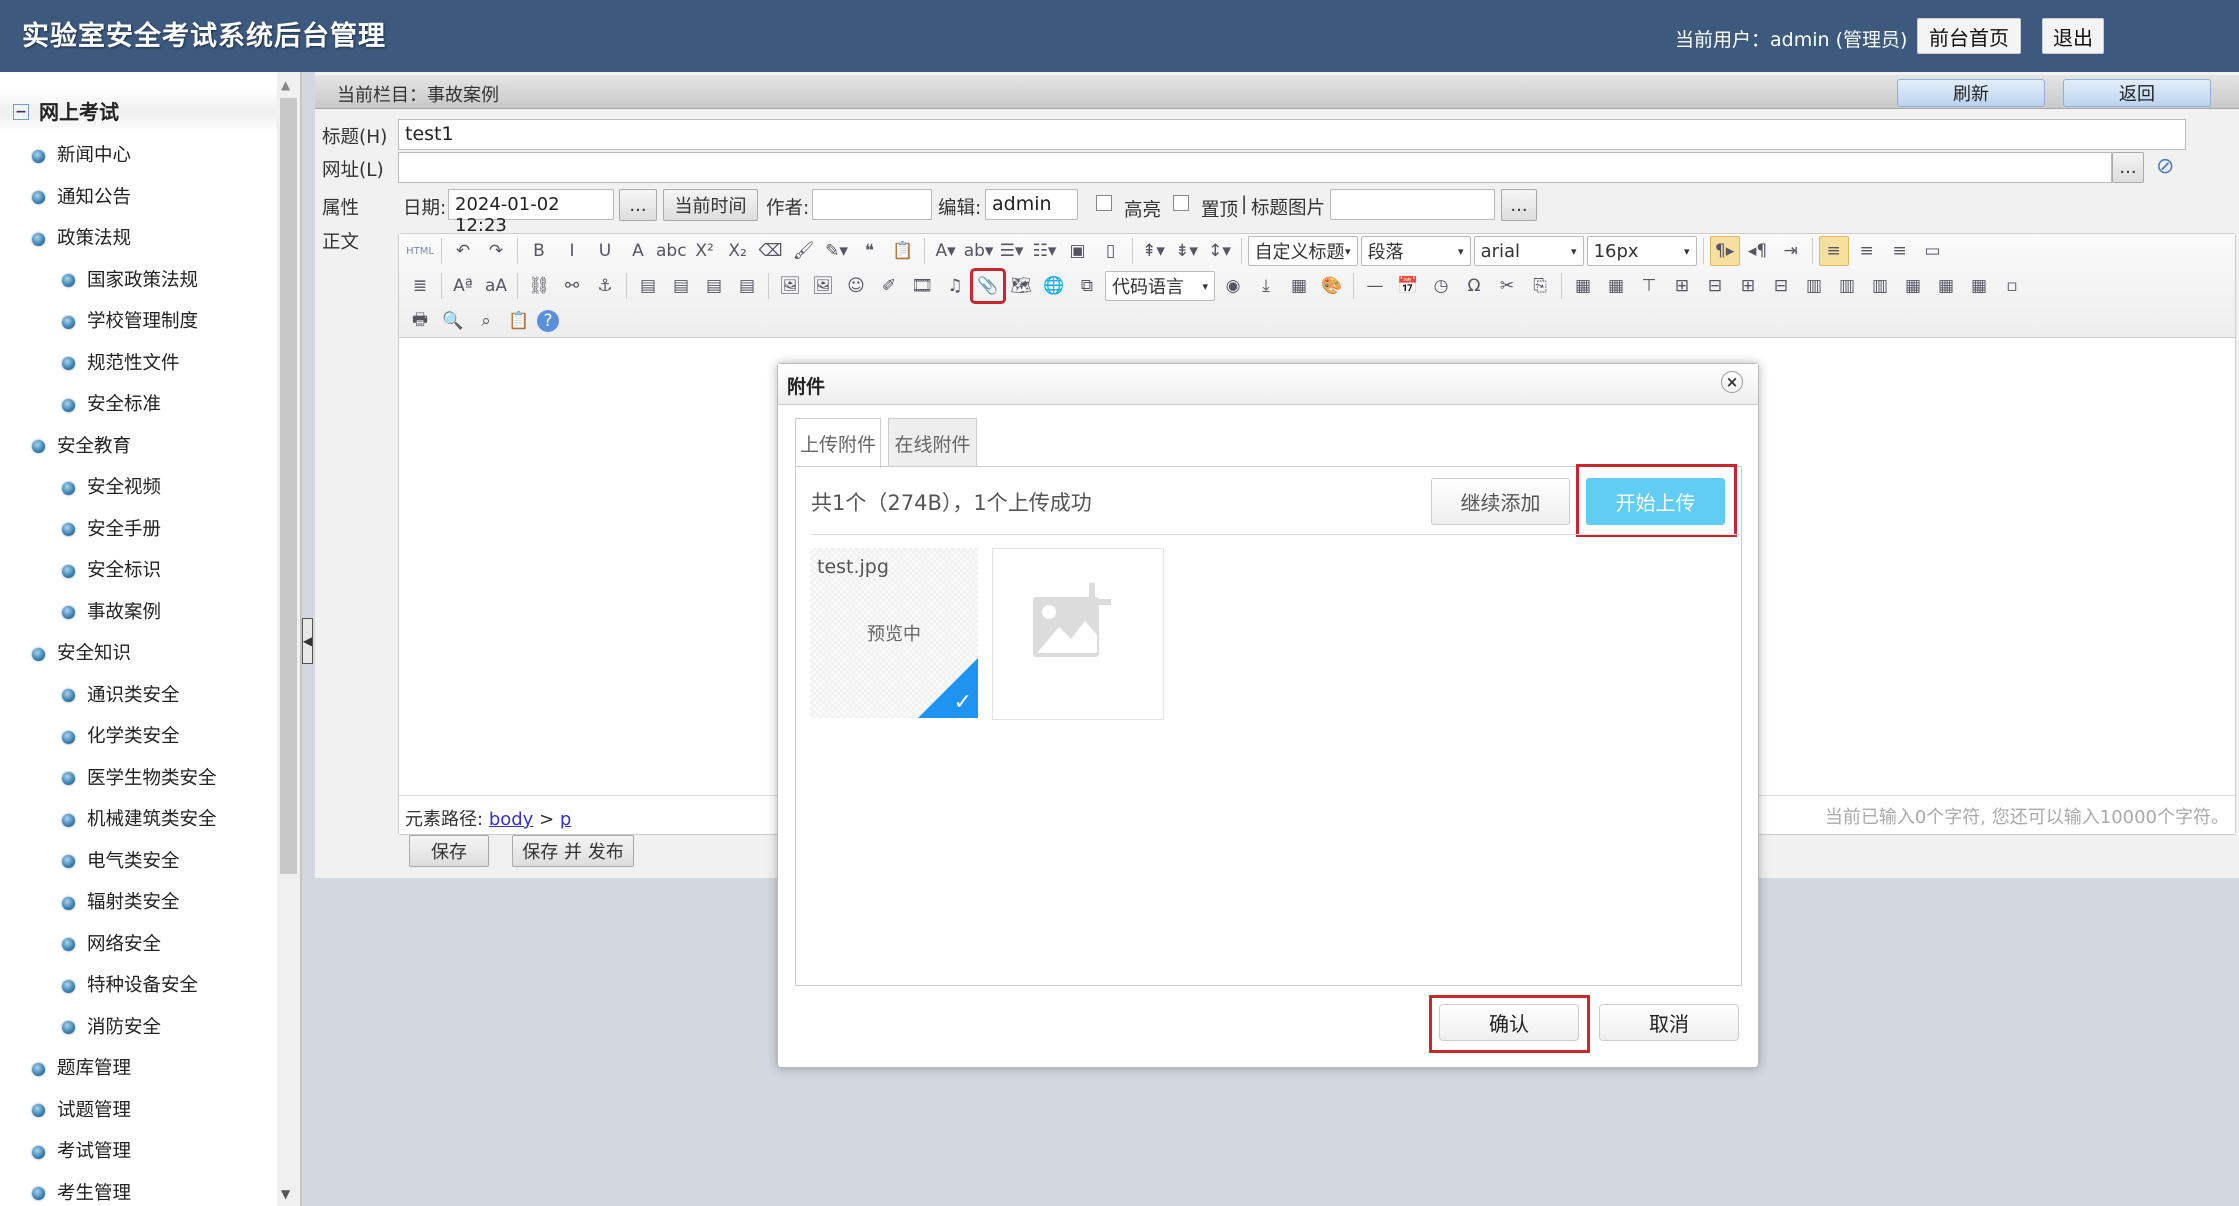  I want to click on searchreplace-icon: ⌕, so click(486, 321).